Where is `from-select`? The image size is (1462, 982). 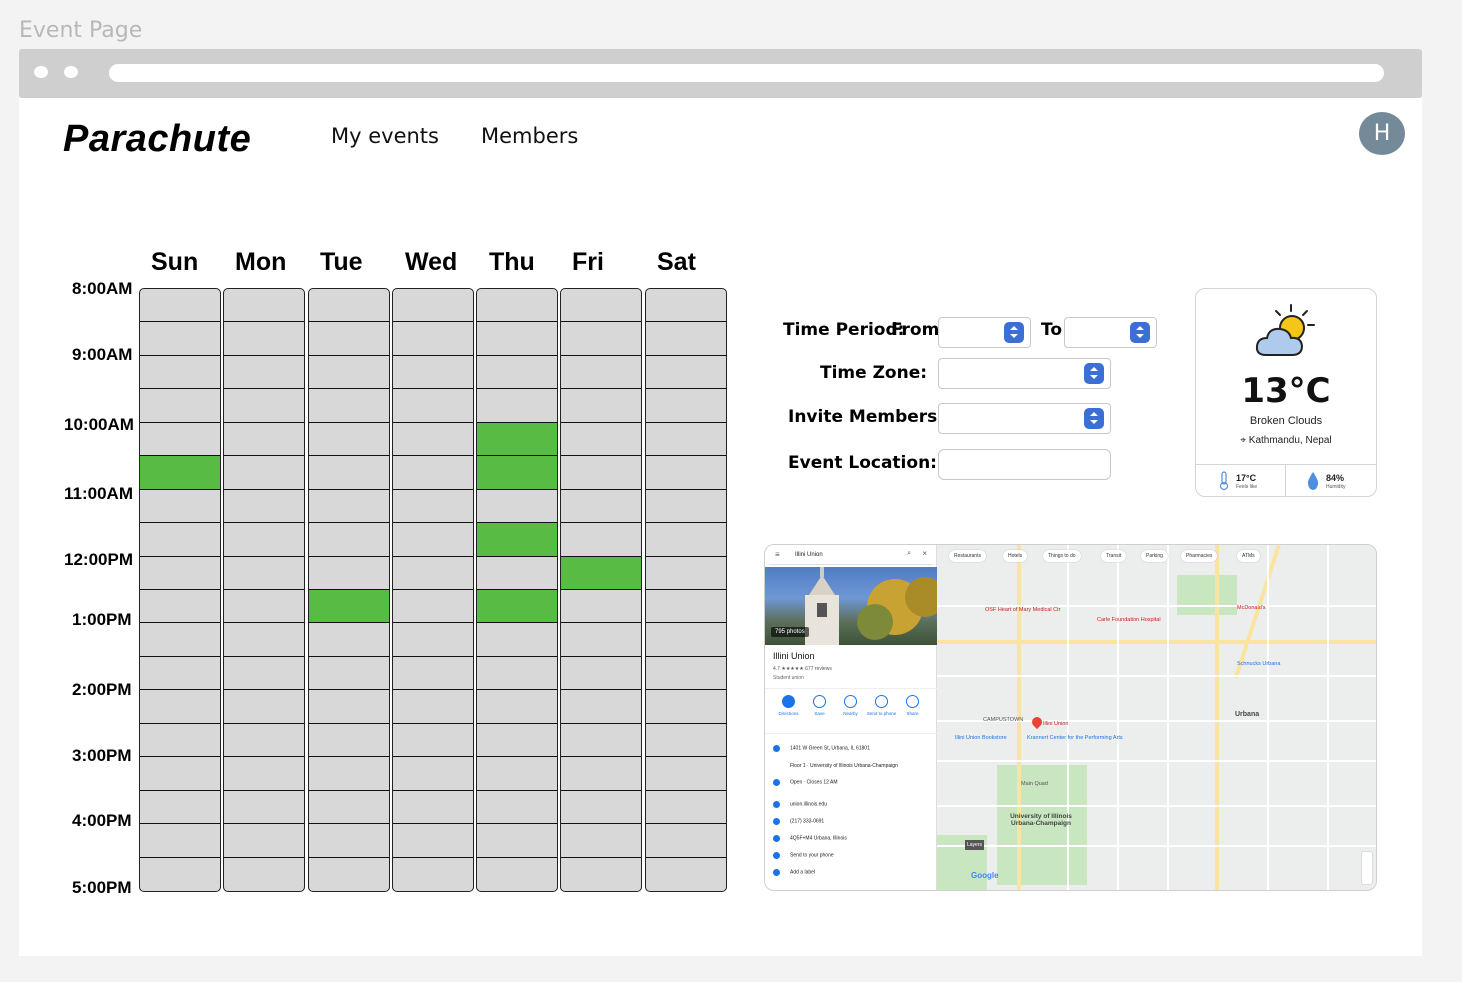
from-select is located at coordinates (984, 332).